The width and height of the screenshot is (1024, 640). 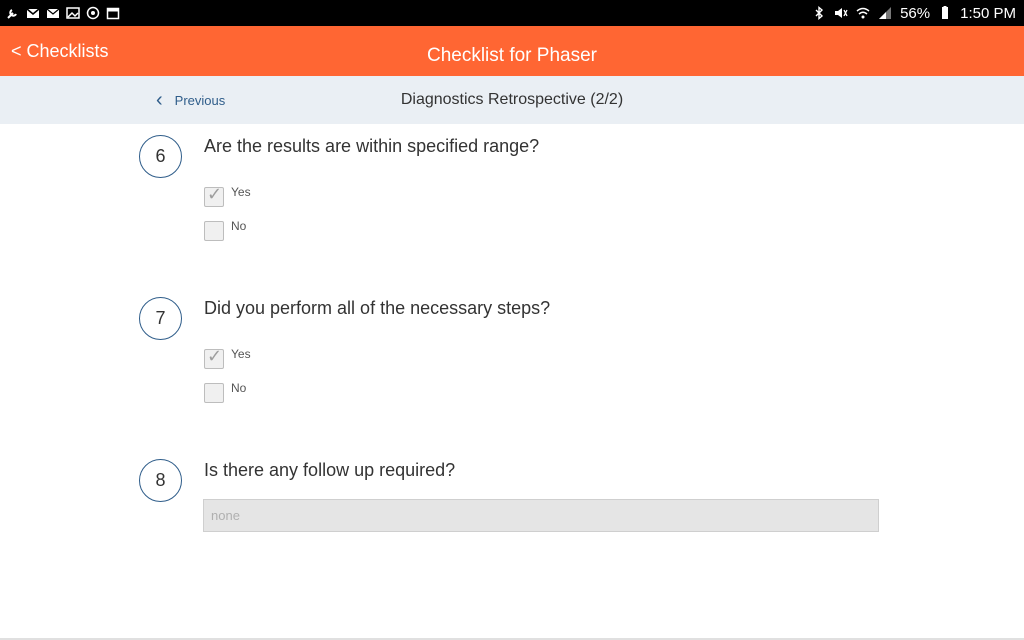 I want to click on question-number: 6, so click(x=160, y=156).